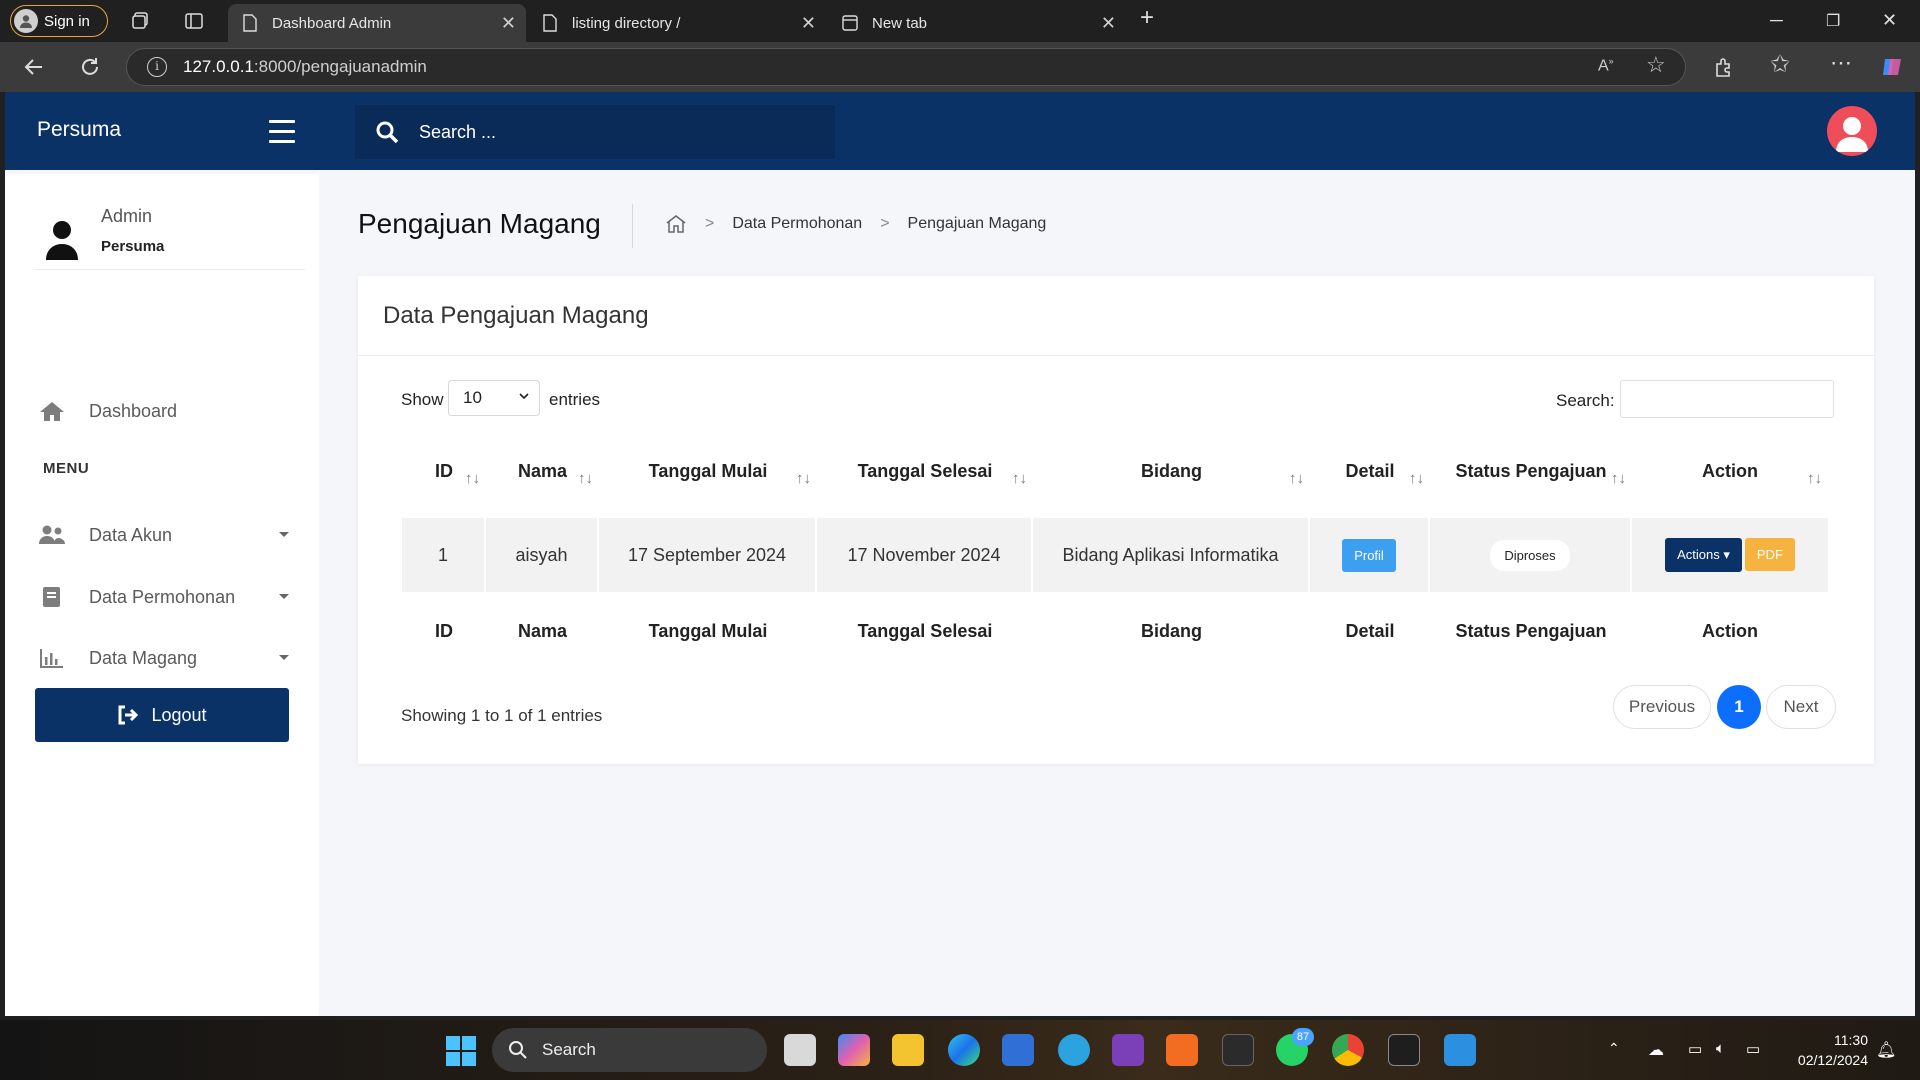  Describe the element at coordinates (1606, 65) in the screenshot. I see `read-aloud-icon: A»` at that location.